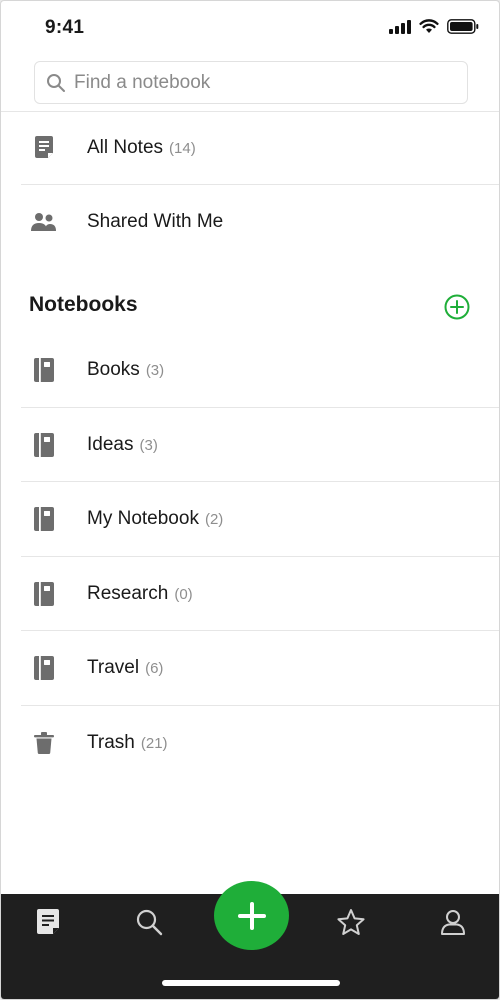  I want to click on wifi-icon, so click(429, 26).